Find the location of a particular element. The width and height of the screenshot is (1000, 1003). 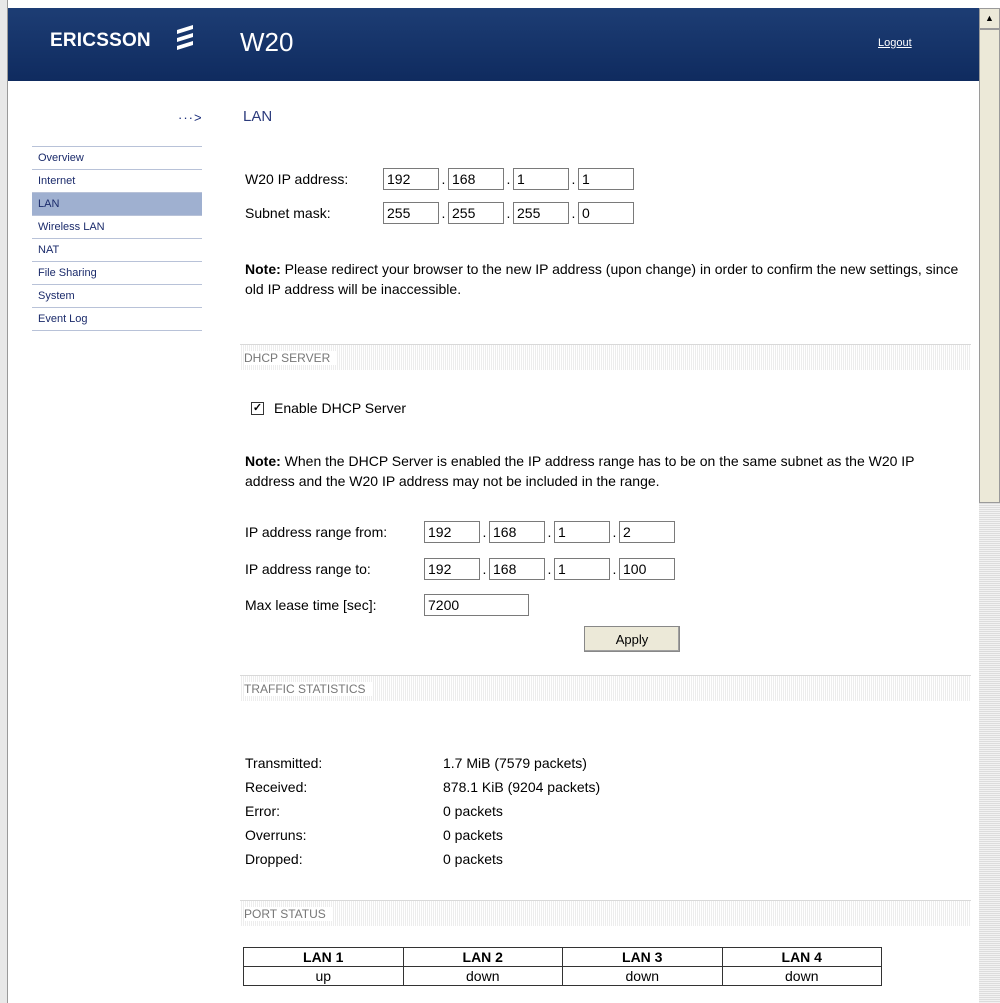

subnet-mask-row: Subnet mask: . . . is located at coordinates (439, 213).